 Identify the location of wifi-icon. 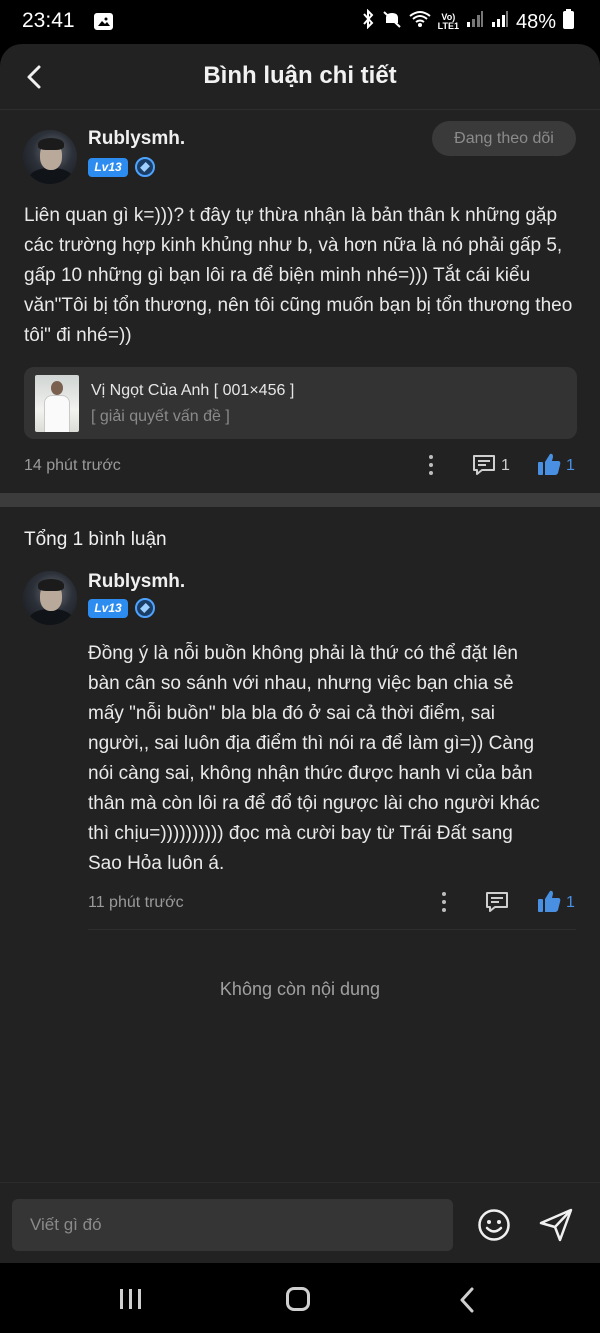
(420, 22).